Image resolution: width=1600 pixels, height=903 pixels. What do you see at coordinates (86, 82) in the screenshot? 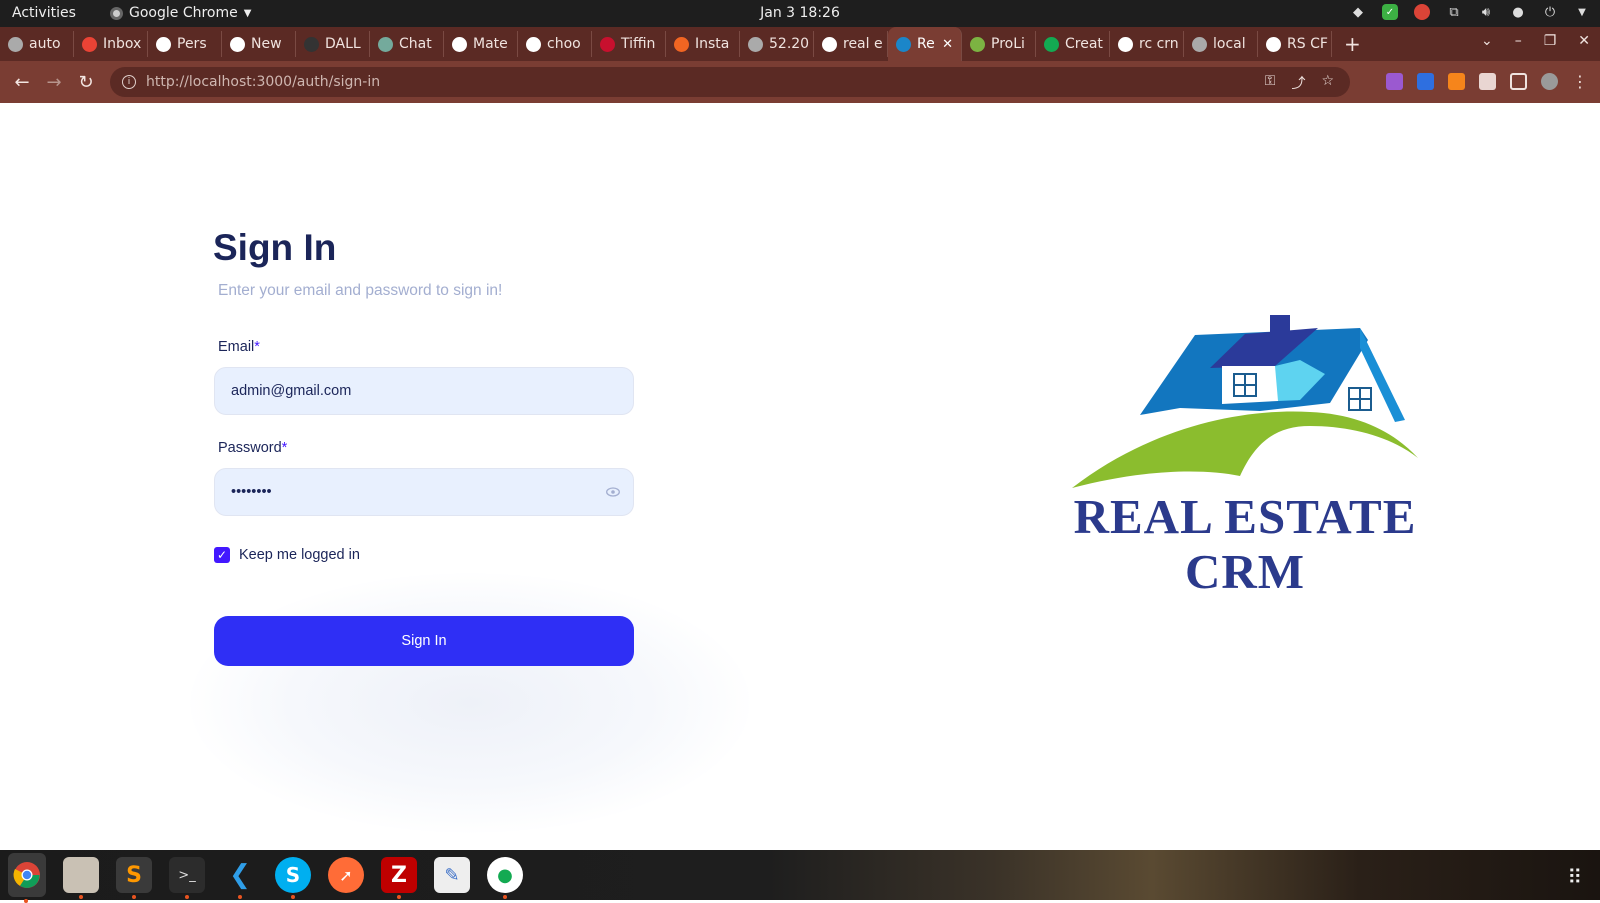
I see `reload-icon: ↻` at bounding box center [86, 82].